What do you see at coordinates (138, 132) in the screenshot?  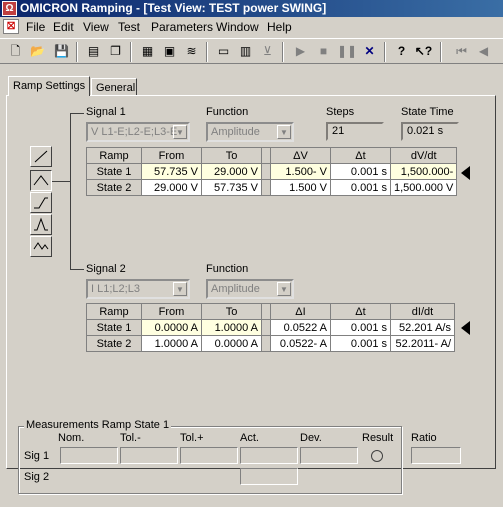 I see `signal1-select: V L1-E;L2-E;L3-E ▼` at bounding box center [138, 132].